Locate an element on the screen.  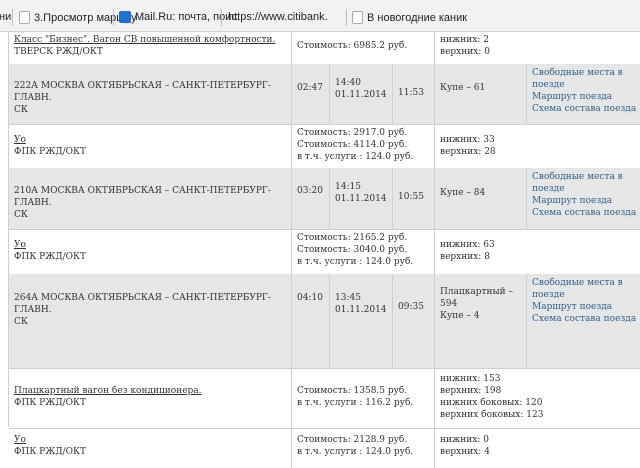
arrival-time: 14:40 is located at coordinates (348, 83).